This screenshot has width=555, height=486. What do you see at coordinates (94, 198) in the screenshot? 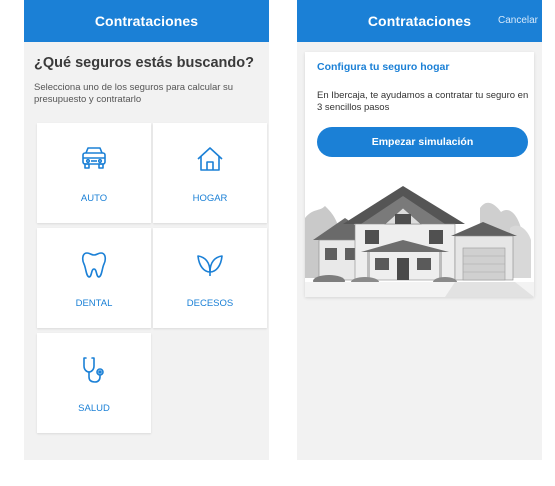
I see `tile-label: AUTO` at bounding box center [94, 198].